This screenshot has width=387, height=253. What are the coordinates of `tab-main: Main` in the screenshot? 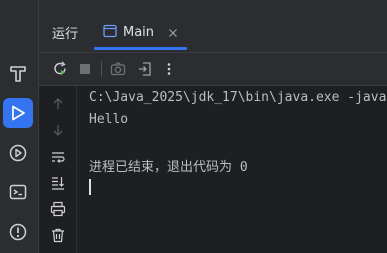 It's located at (140, 32).